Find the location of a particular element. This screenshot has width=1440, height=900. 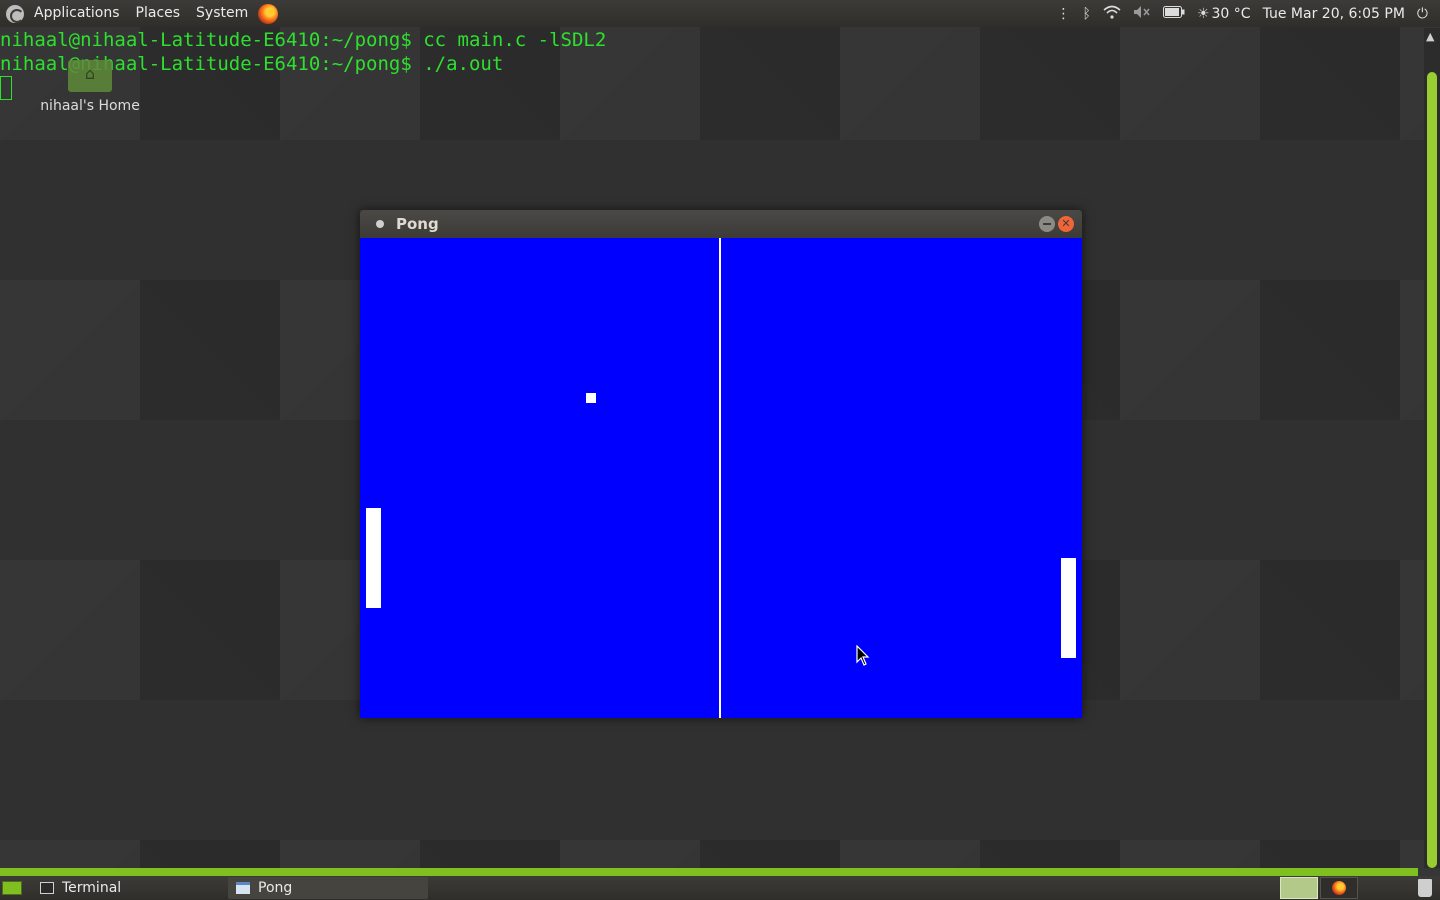

right-paddle is located at coordinates (1068, 608).